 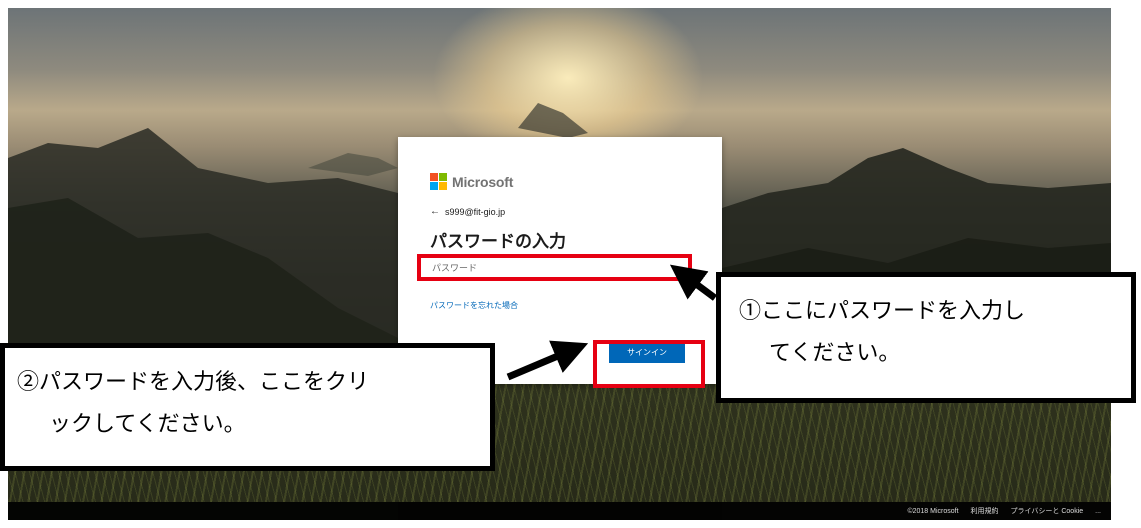 I want to click on footer-copyright: ©2018 Microsoft, so click(x=933, y=511).